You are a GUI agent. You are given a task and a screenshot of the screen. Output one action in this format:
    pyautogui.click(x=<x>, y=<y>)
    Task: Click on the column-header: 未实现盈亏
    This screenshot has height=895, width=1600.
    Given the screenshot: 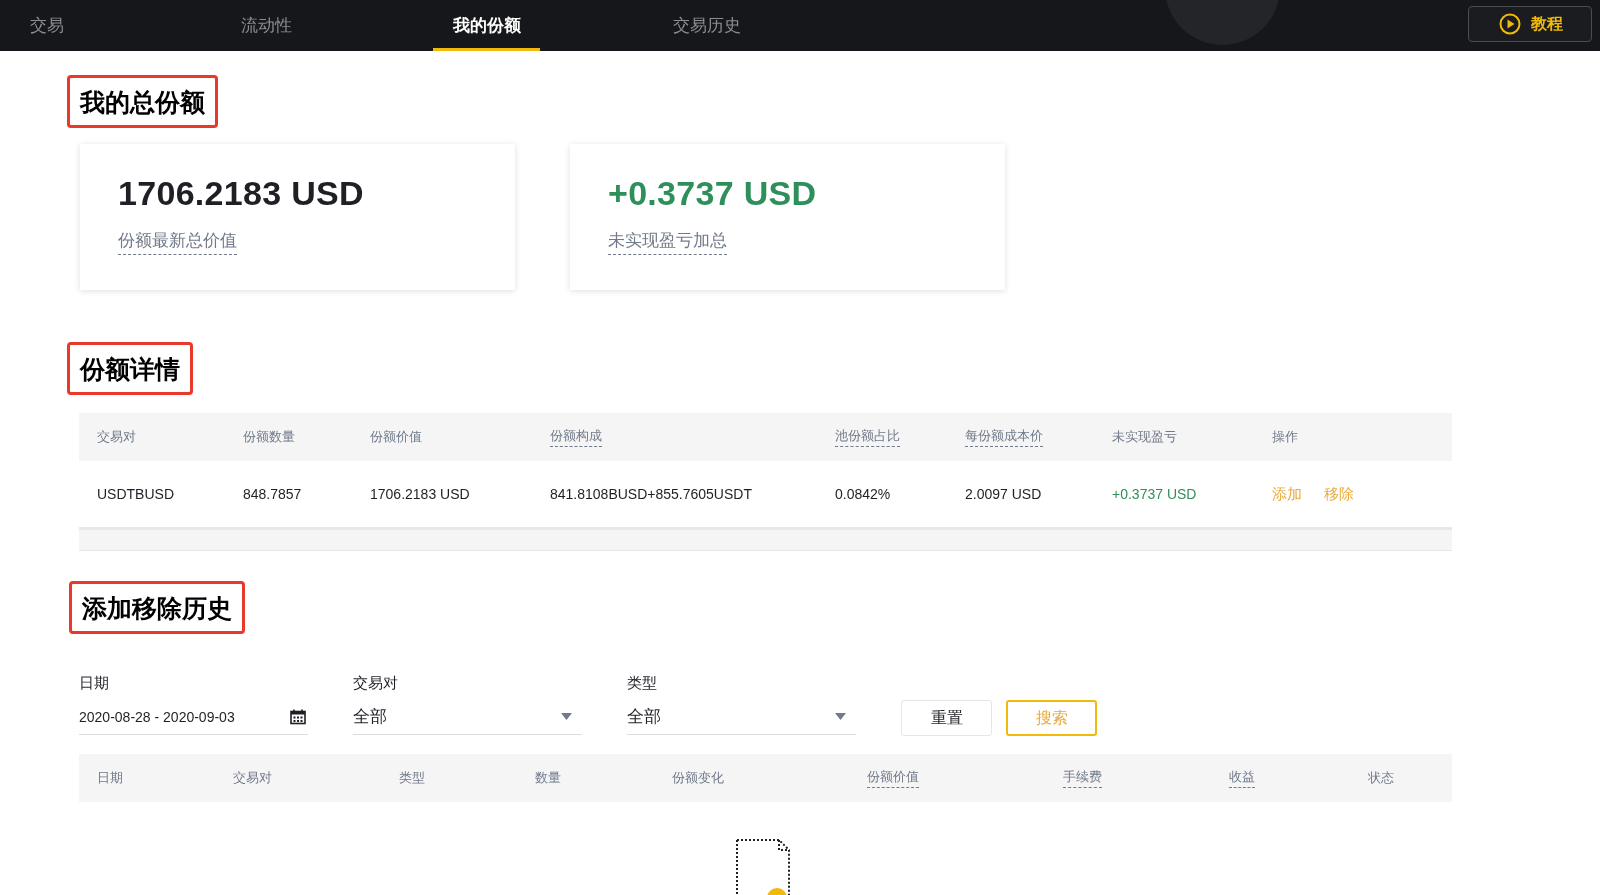 What is the action you would take?
    pyautogui.click(x=1144, y=437)
    